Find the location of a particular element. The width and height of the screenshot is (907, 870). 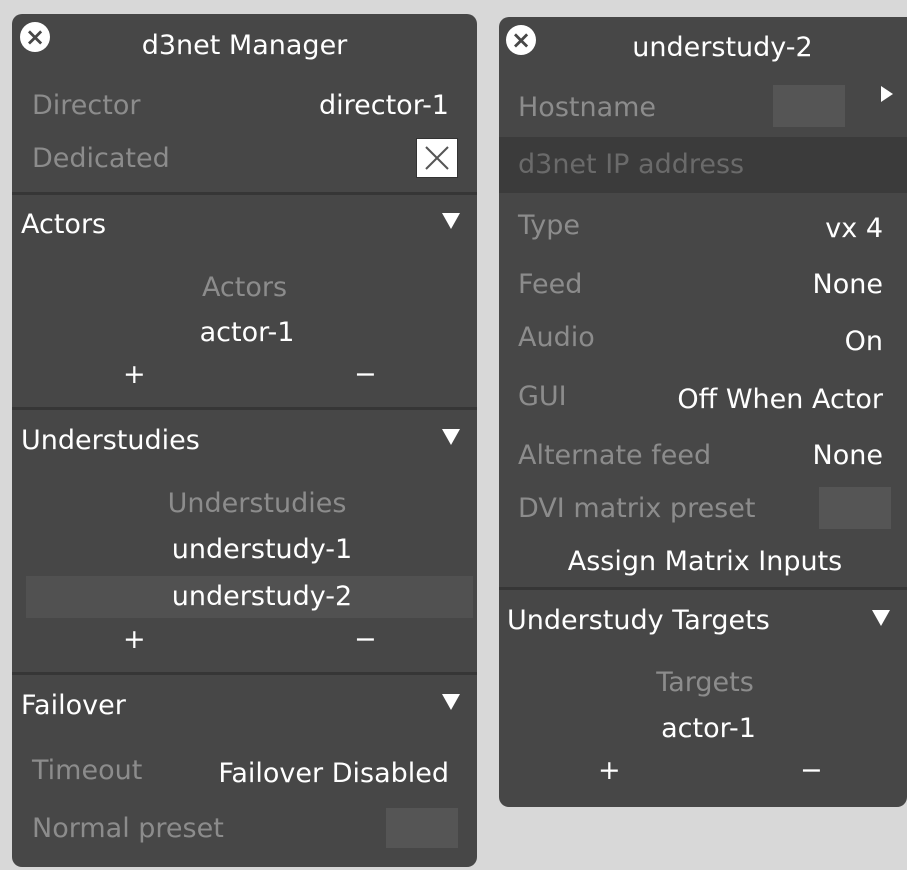

failover-section-header: Failover is located at coordinates (73, 705).